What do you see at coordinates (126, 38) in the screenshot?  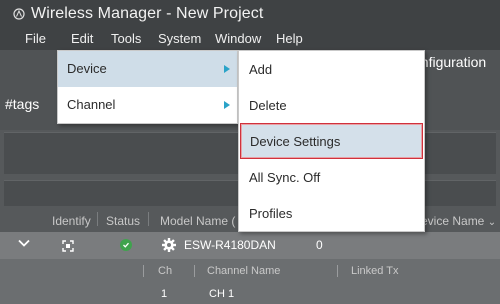 I see `menu-tools: Tools` at bounding box center [126, 38].